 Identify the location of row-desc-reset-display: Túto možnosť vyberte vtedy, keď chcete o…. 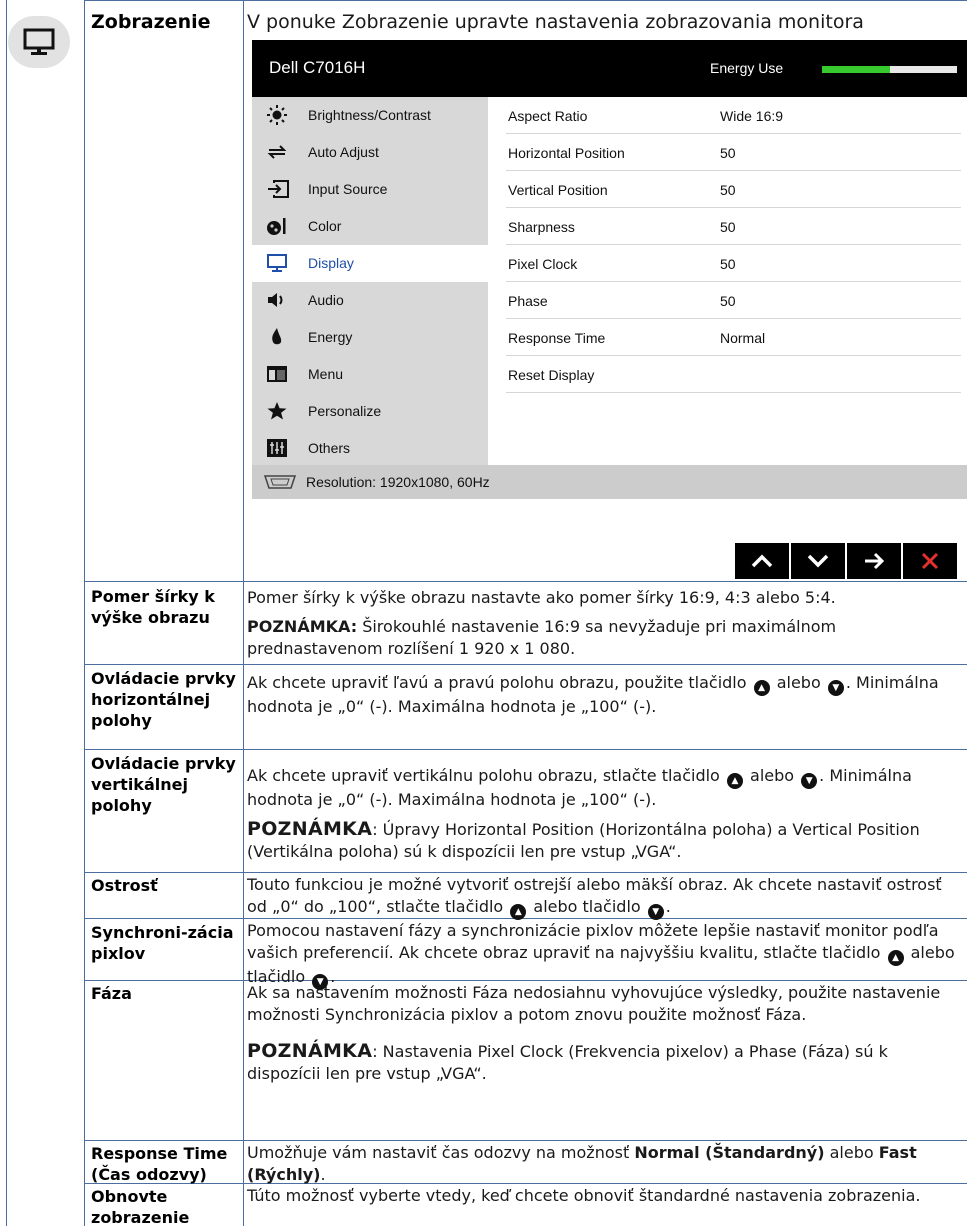
(606, 1196).